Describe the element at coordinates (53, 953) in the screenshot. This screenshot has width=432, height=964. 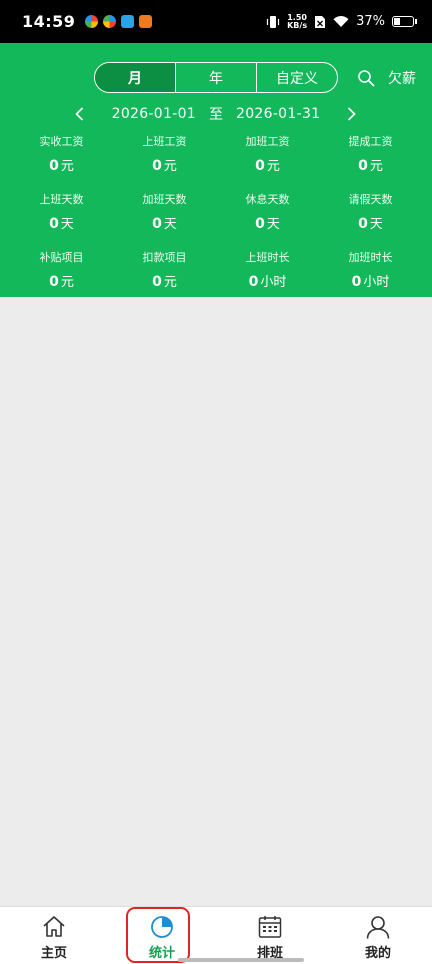
I see `tab-label: 主页` at that location.